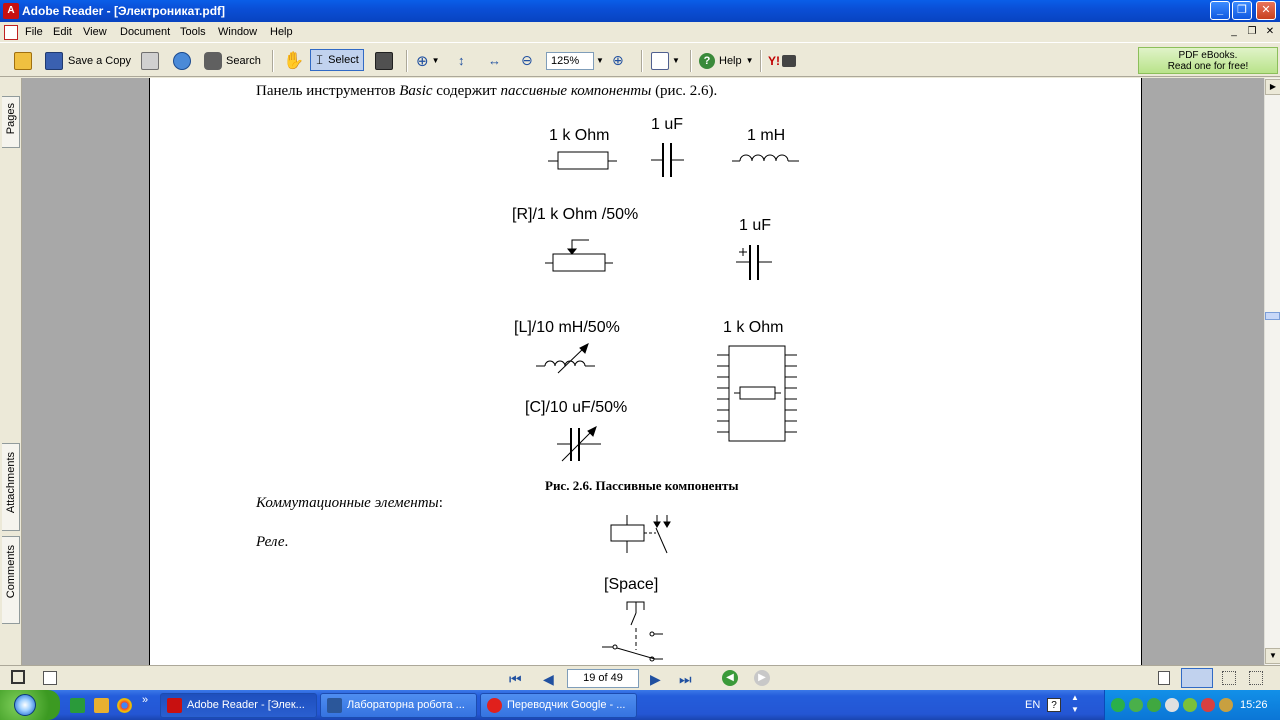 This screenshot has height=720, width=1280. What do you see at coordinates (570, 61) in the screenshot?
I see `zoom-input: 125%` at bounding box center [570, 61].